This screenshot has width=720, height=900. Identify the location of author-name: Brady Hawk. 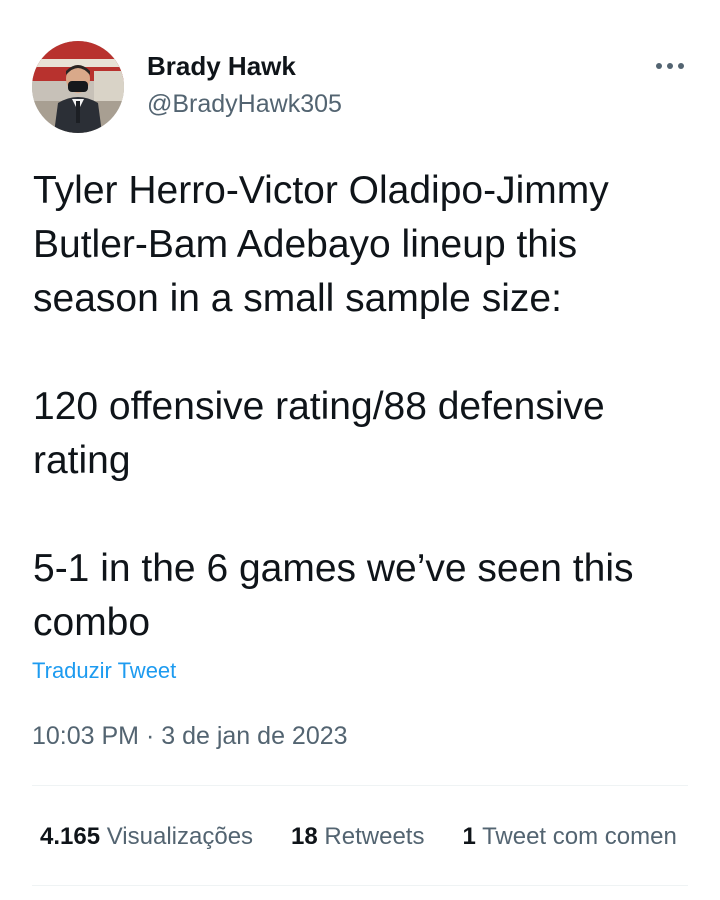
(244, 66).